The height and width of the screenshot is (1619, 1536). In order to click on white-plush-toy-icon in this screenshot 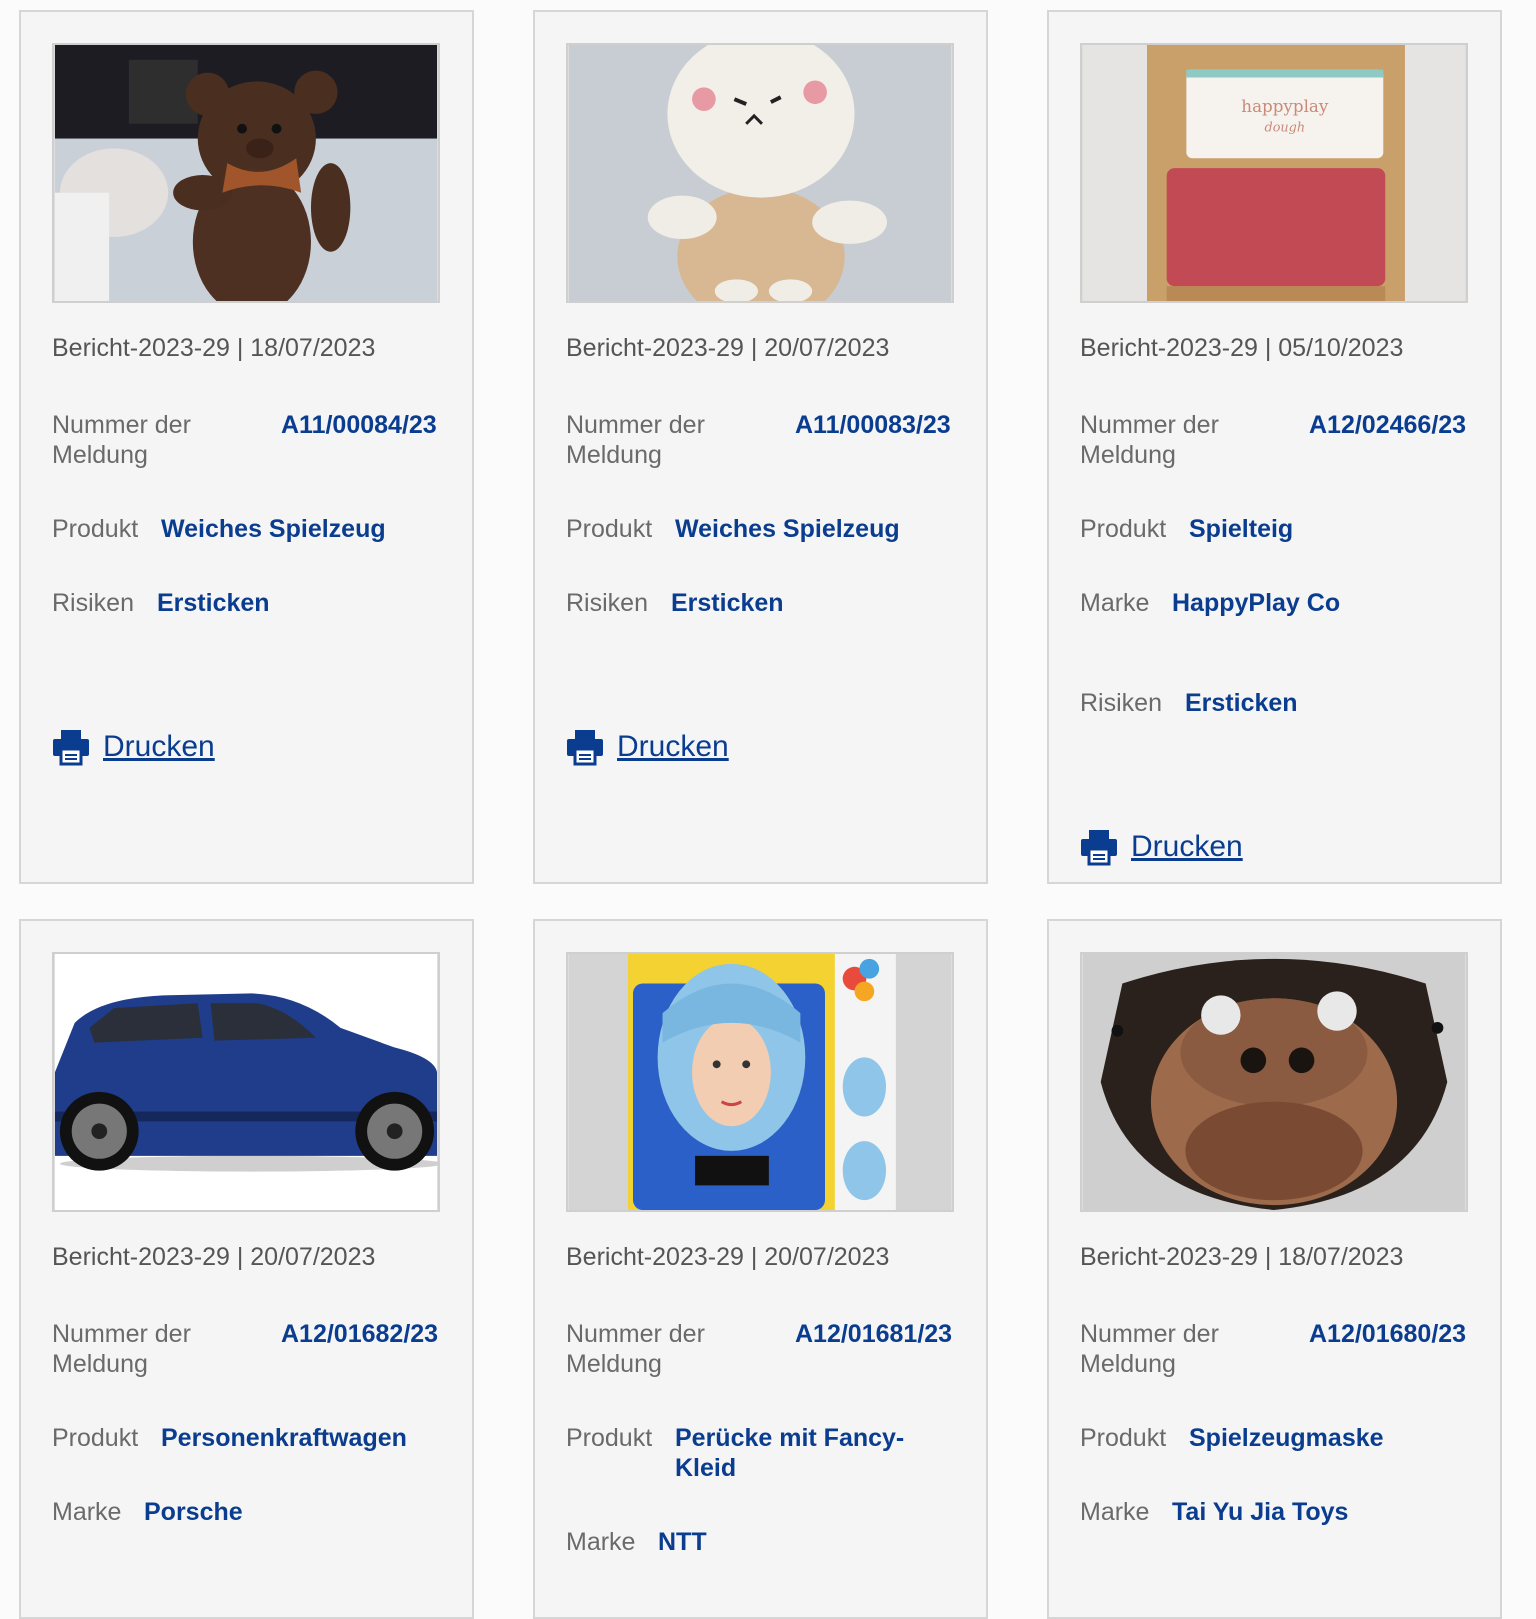, I will do `click(760, 173)`.